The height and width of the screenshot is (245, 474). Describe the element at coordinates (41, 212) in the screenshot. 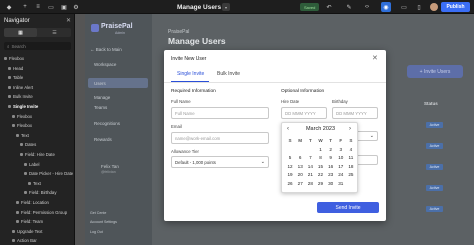

I see `navigator-tree-item: Field: Permission Group` at that location.